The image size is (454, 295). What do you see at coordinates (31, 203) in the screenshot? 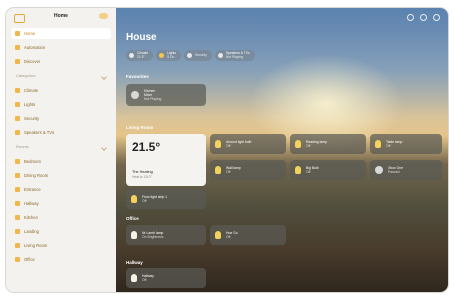
I see `sidebar-item-label: Hallway` at bounding box center [31, 203].